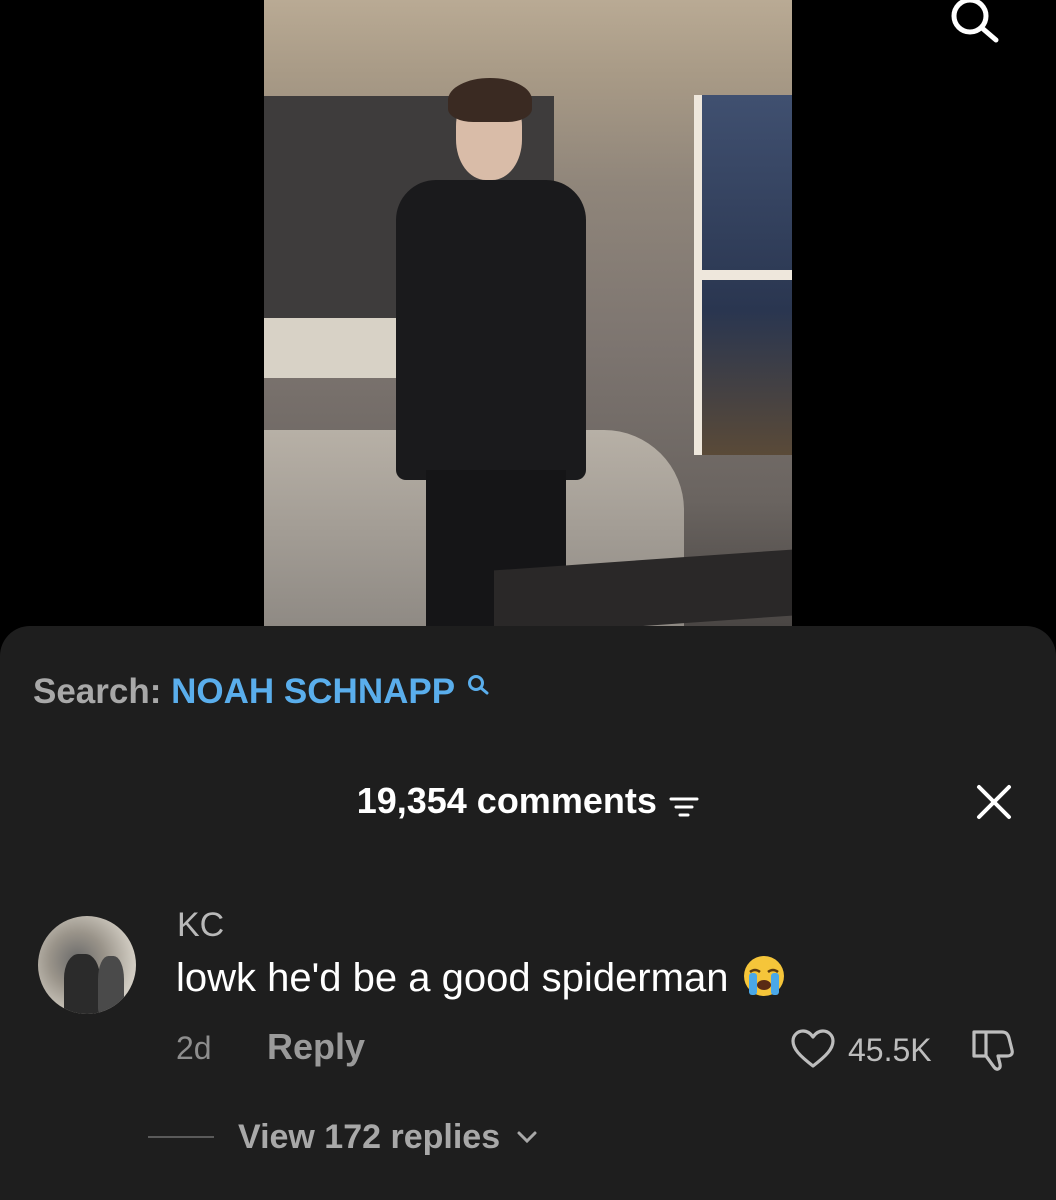 This screenshot has height=1200, width=1056. I want to click on reply-button: Reply, so click(316, 1047).